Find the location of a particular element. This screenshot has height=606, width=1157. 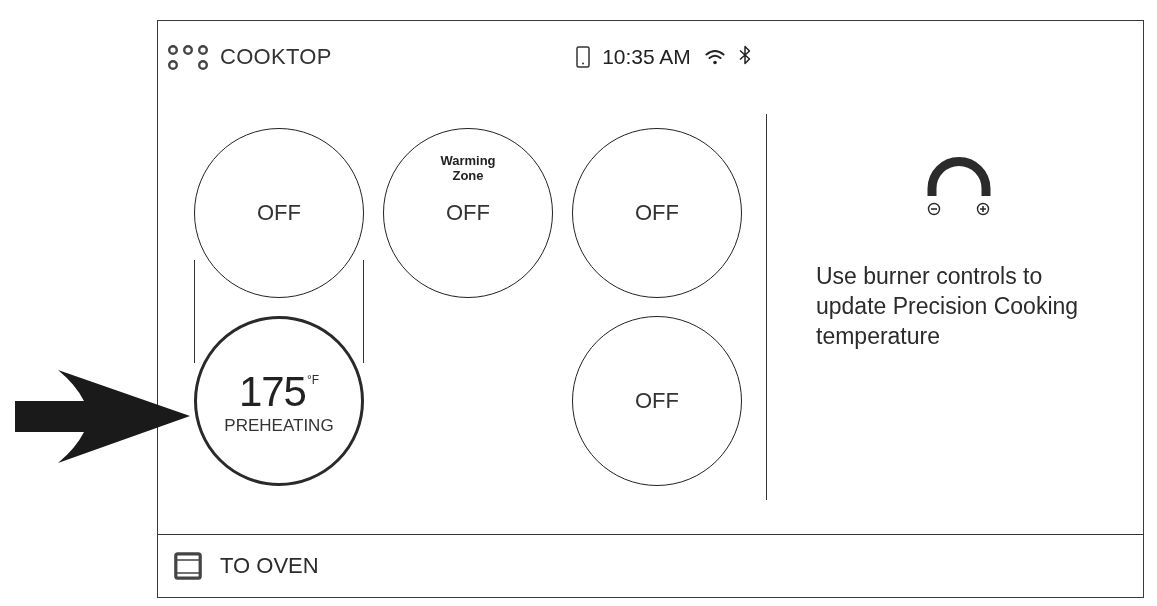

wifi-icon is located at coordinates (714, 57).